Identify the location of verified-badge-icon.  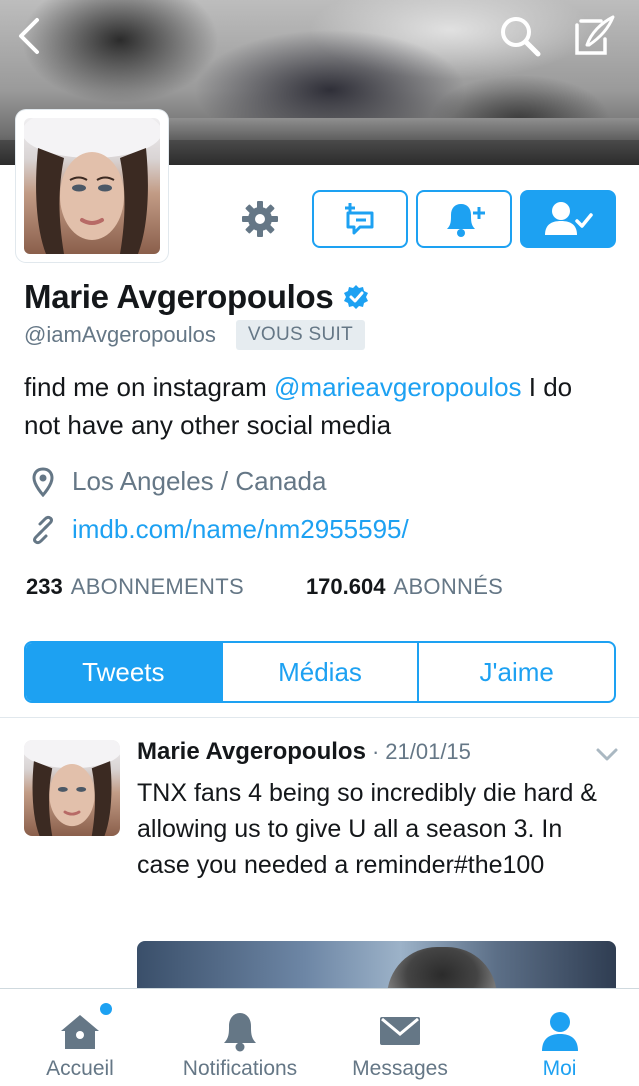
(356, 297).